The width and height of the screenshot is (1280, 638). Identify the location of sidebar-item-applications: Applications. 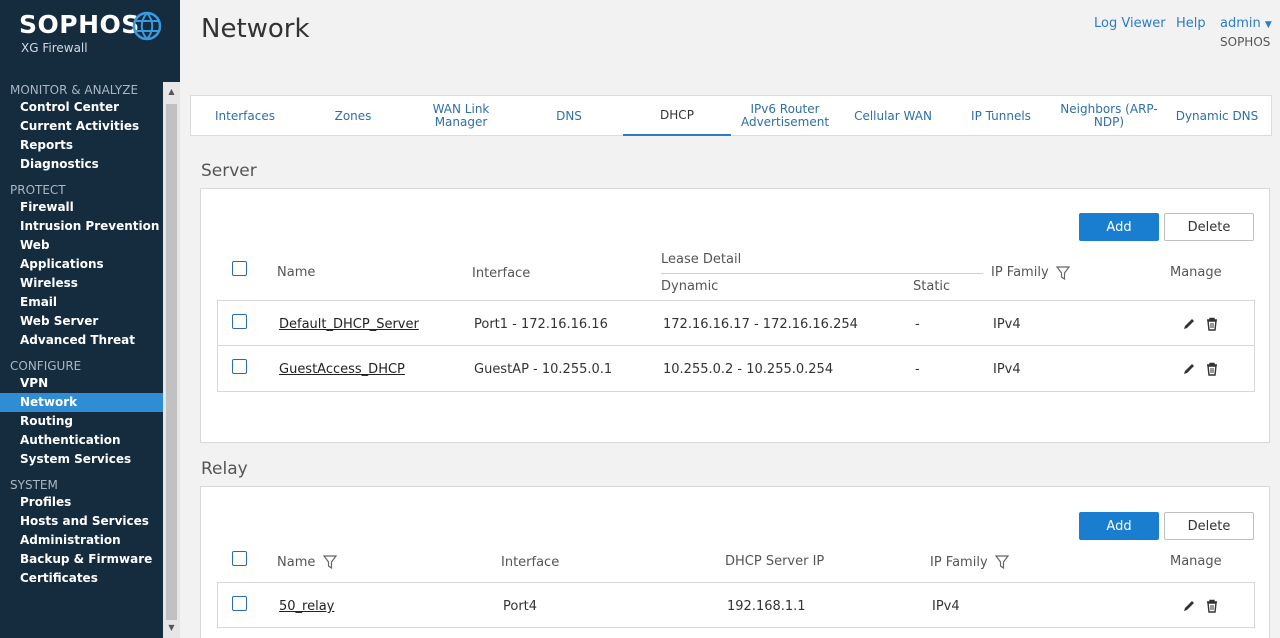
(81, 264).